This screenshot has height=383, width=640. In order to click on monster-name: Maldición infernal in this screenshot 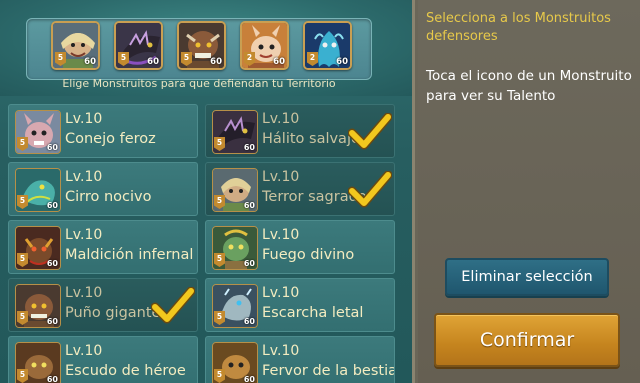, I will do `click(129, 255)`.